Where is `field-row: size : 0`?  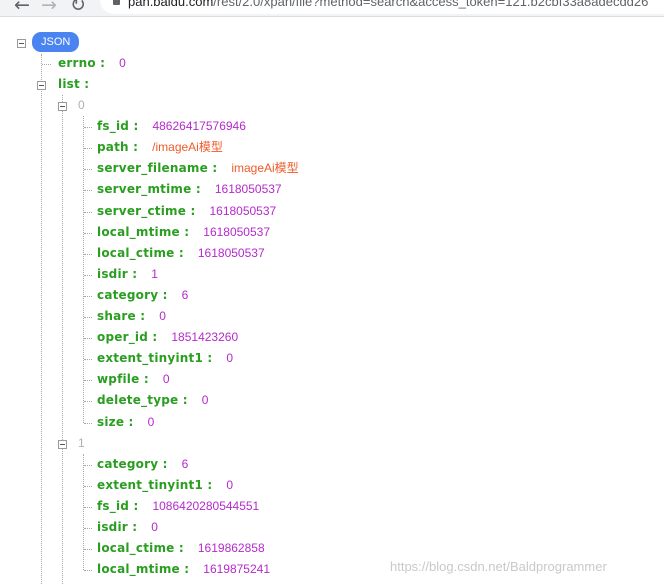 field-row: size : 0 is located at coordinates (125, 422).